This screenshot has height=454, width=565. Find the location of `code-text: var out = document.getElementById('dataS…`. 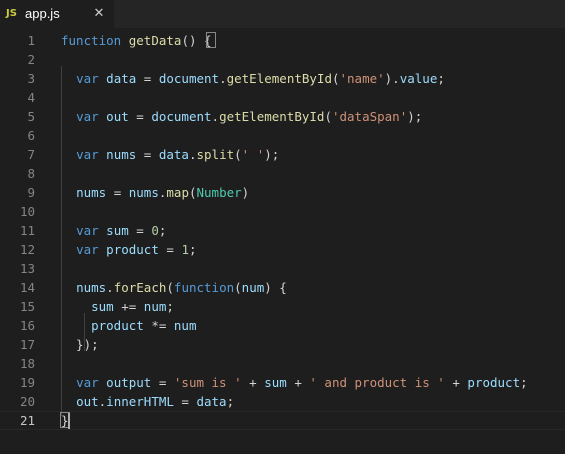

code-text: var out = document.getElementById('dataS… is located at coordinates (241, 116).